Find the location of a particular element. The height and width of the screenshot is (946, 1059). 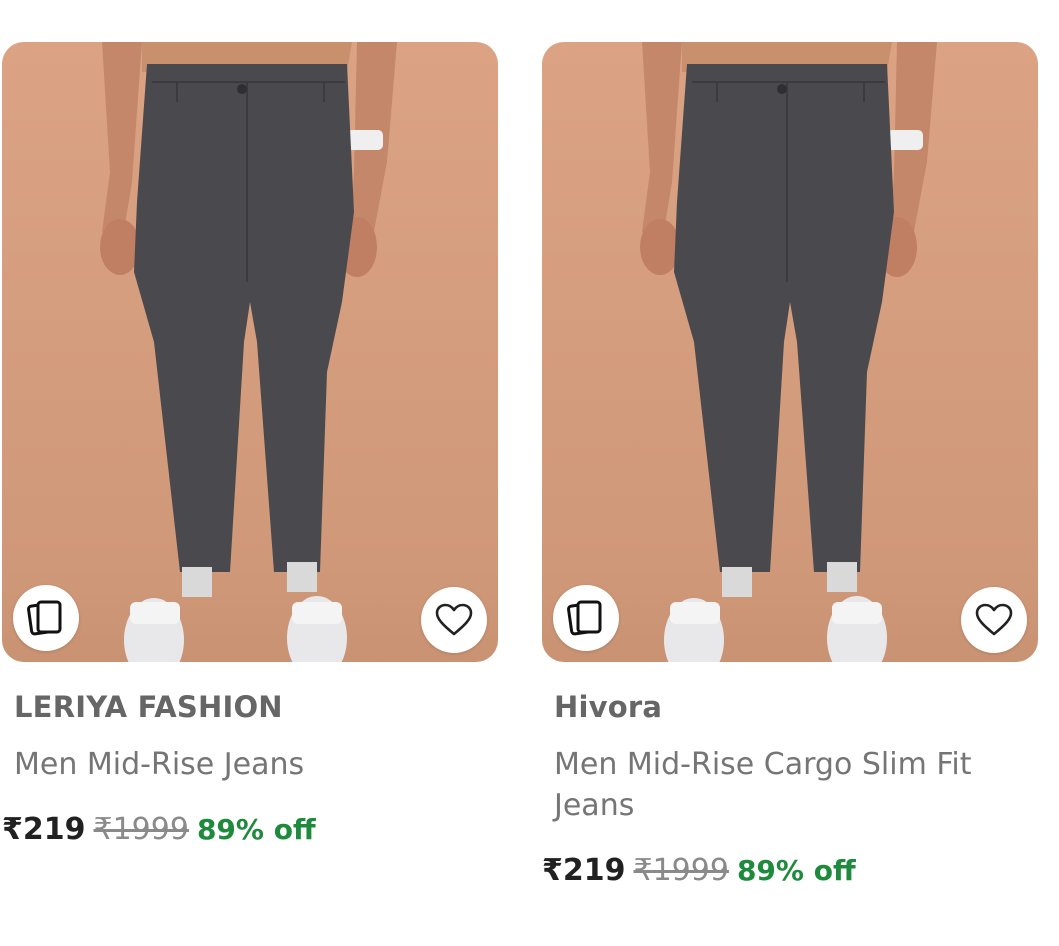

product-title: Men Mid-Rise Cargo Slim Fit Jeans is located at coordinates (789, 785).